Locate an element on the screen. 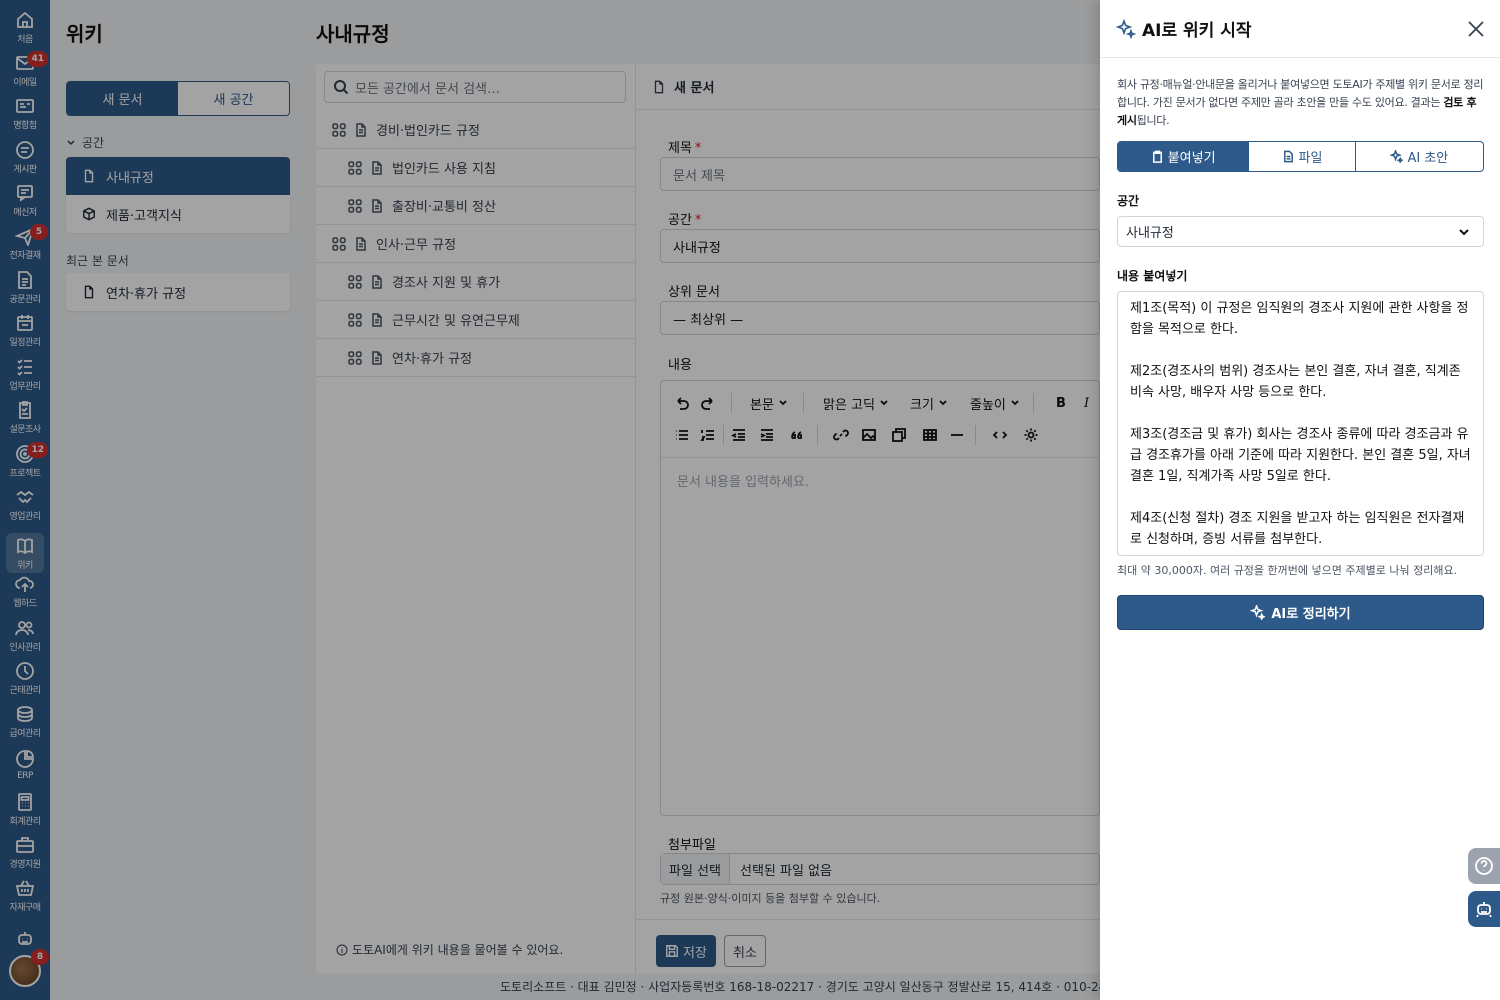 Image resolution: width=1500 pixels, height=1000 pixels. paste-content-label: 내용 붙여넣기 is located at coordinates (1152, 276).